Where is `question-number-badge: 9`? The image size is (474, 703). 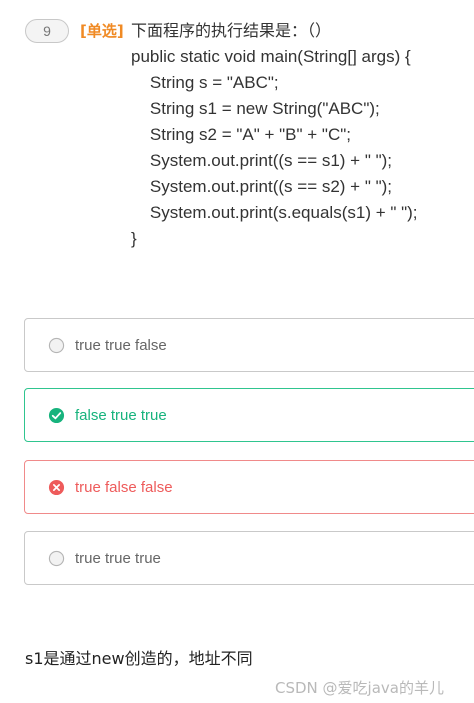 question-number-badge: 9 is located at coordinates (47, 31).